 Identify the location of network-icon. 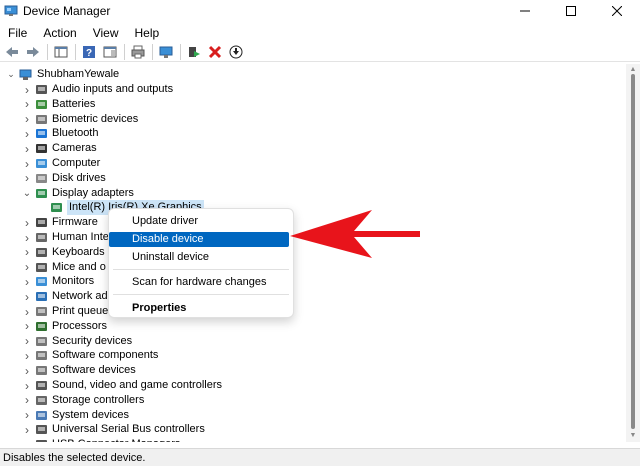
(41, 296).